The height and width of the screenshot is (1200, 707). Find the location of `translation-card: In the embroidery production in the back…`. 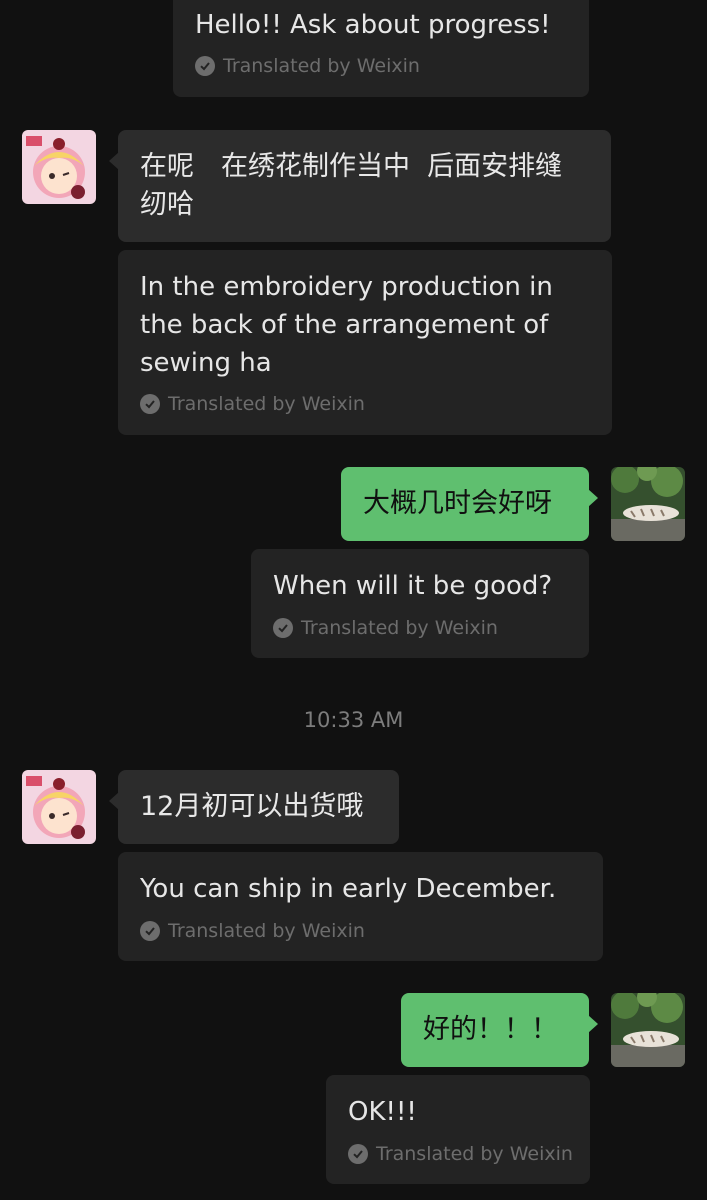

translation-card: In the embroidery production in the back… is located at coordinates (365, 342).